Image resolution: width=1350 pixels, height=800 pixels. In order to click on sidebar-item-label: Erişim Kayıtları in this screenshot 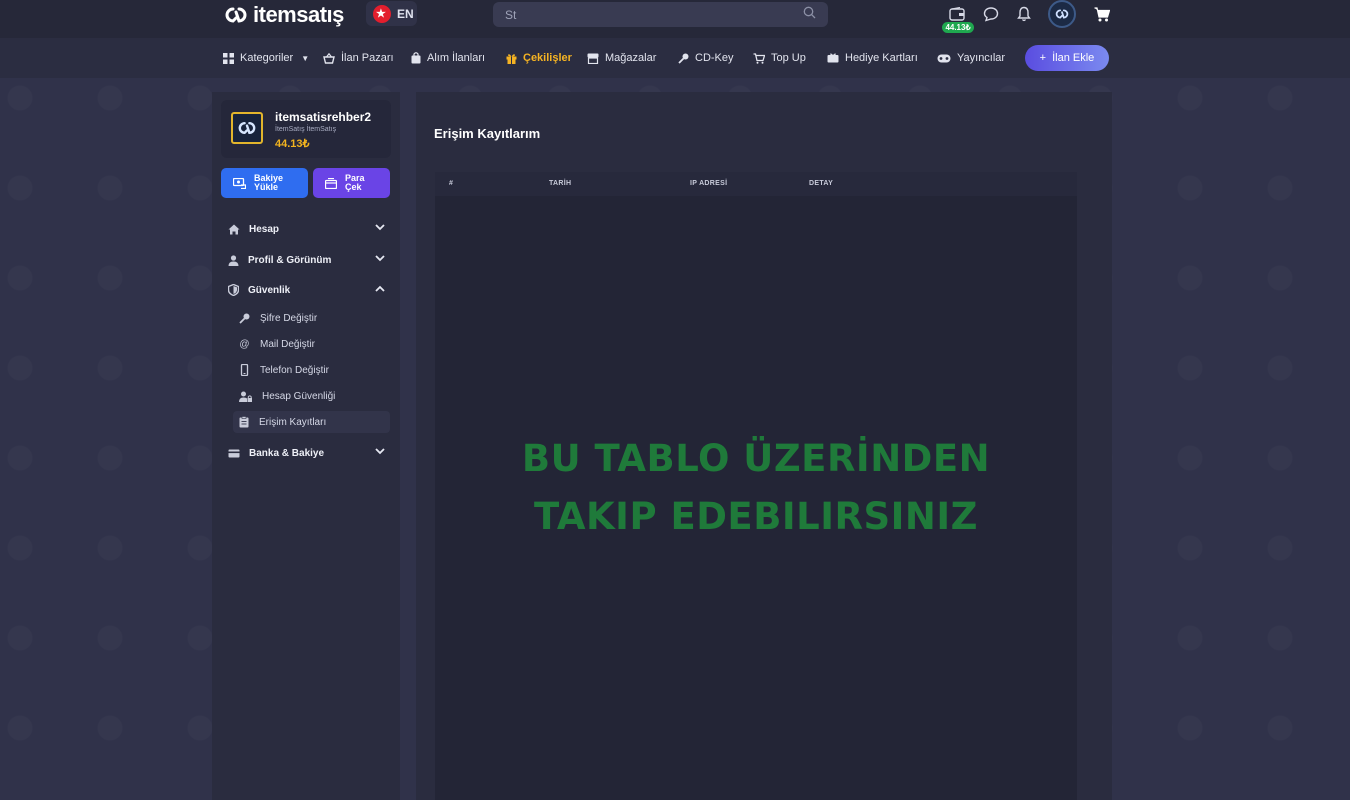, I will do `click(293, 422)`.